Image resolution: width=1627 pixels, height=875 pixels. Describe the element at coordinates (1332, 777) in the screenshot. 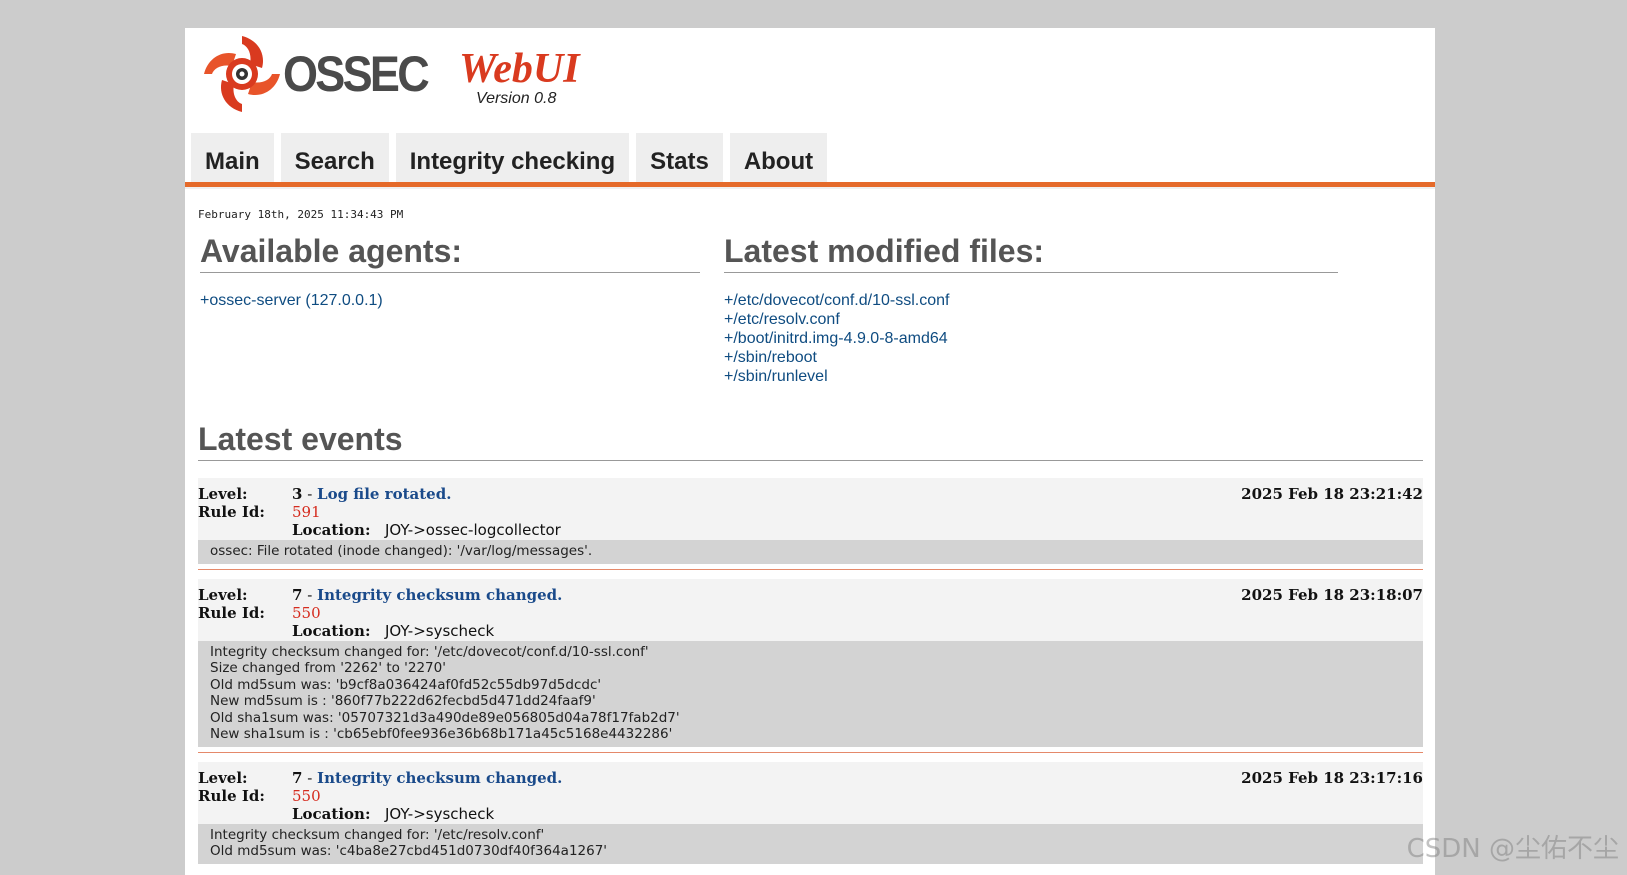

I see `event-timestamp: 2025 Feb 18 23:17:16` at that location.